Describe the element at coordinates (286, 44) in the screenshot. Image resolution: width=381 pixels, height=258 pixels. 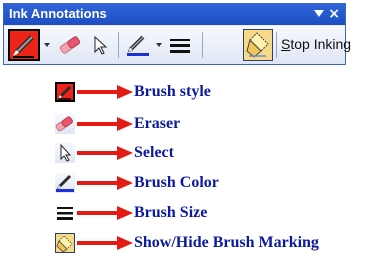
I see `stop-inking-hotkey: S` at that location.